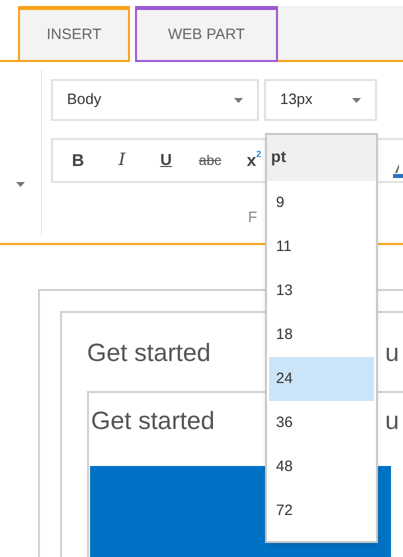 This screenshot has width=403, height=557. Describe the element at coordinates (252, 218) in the screenshot. I see `group-label: F` at that location.